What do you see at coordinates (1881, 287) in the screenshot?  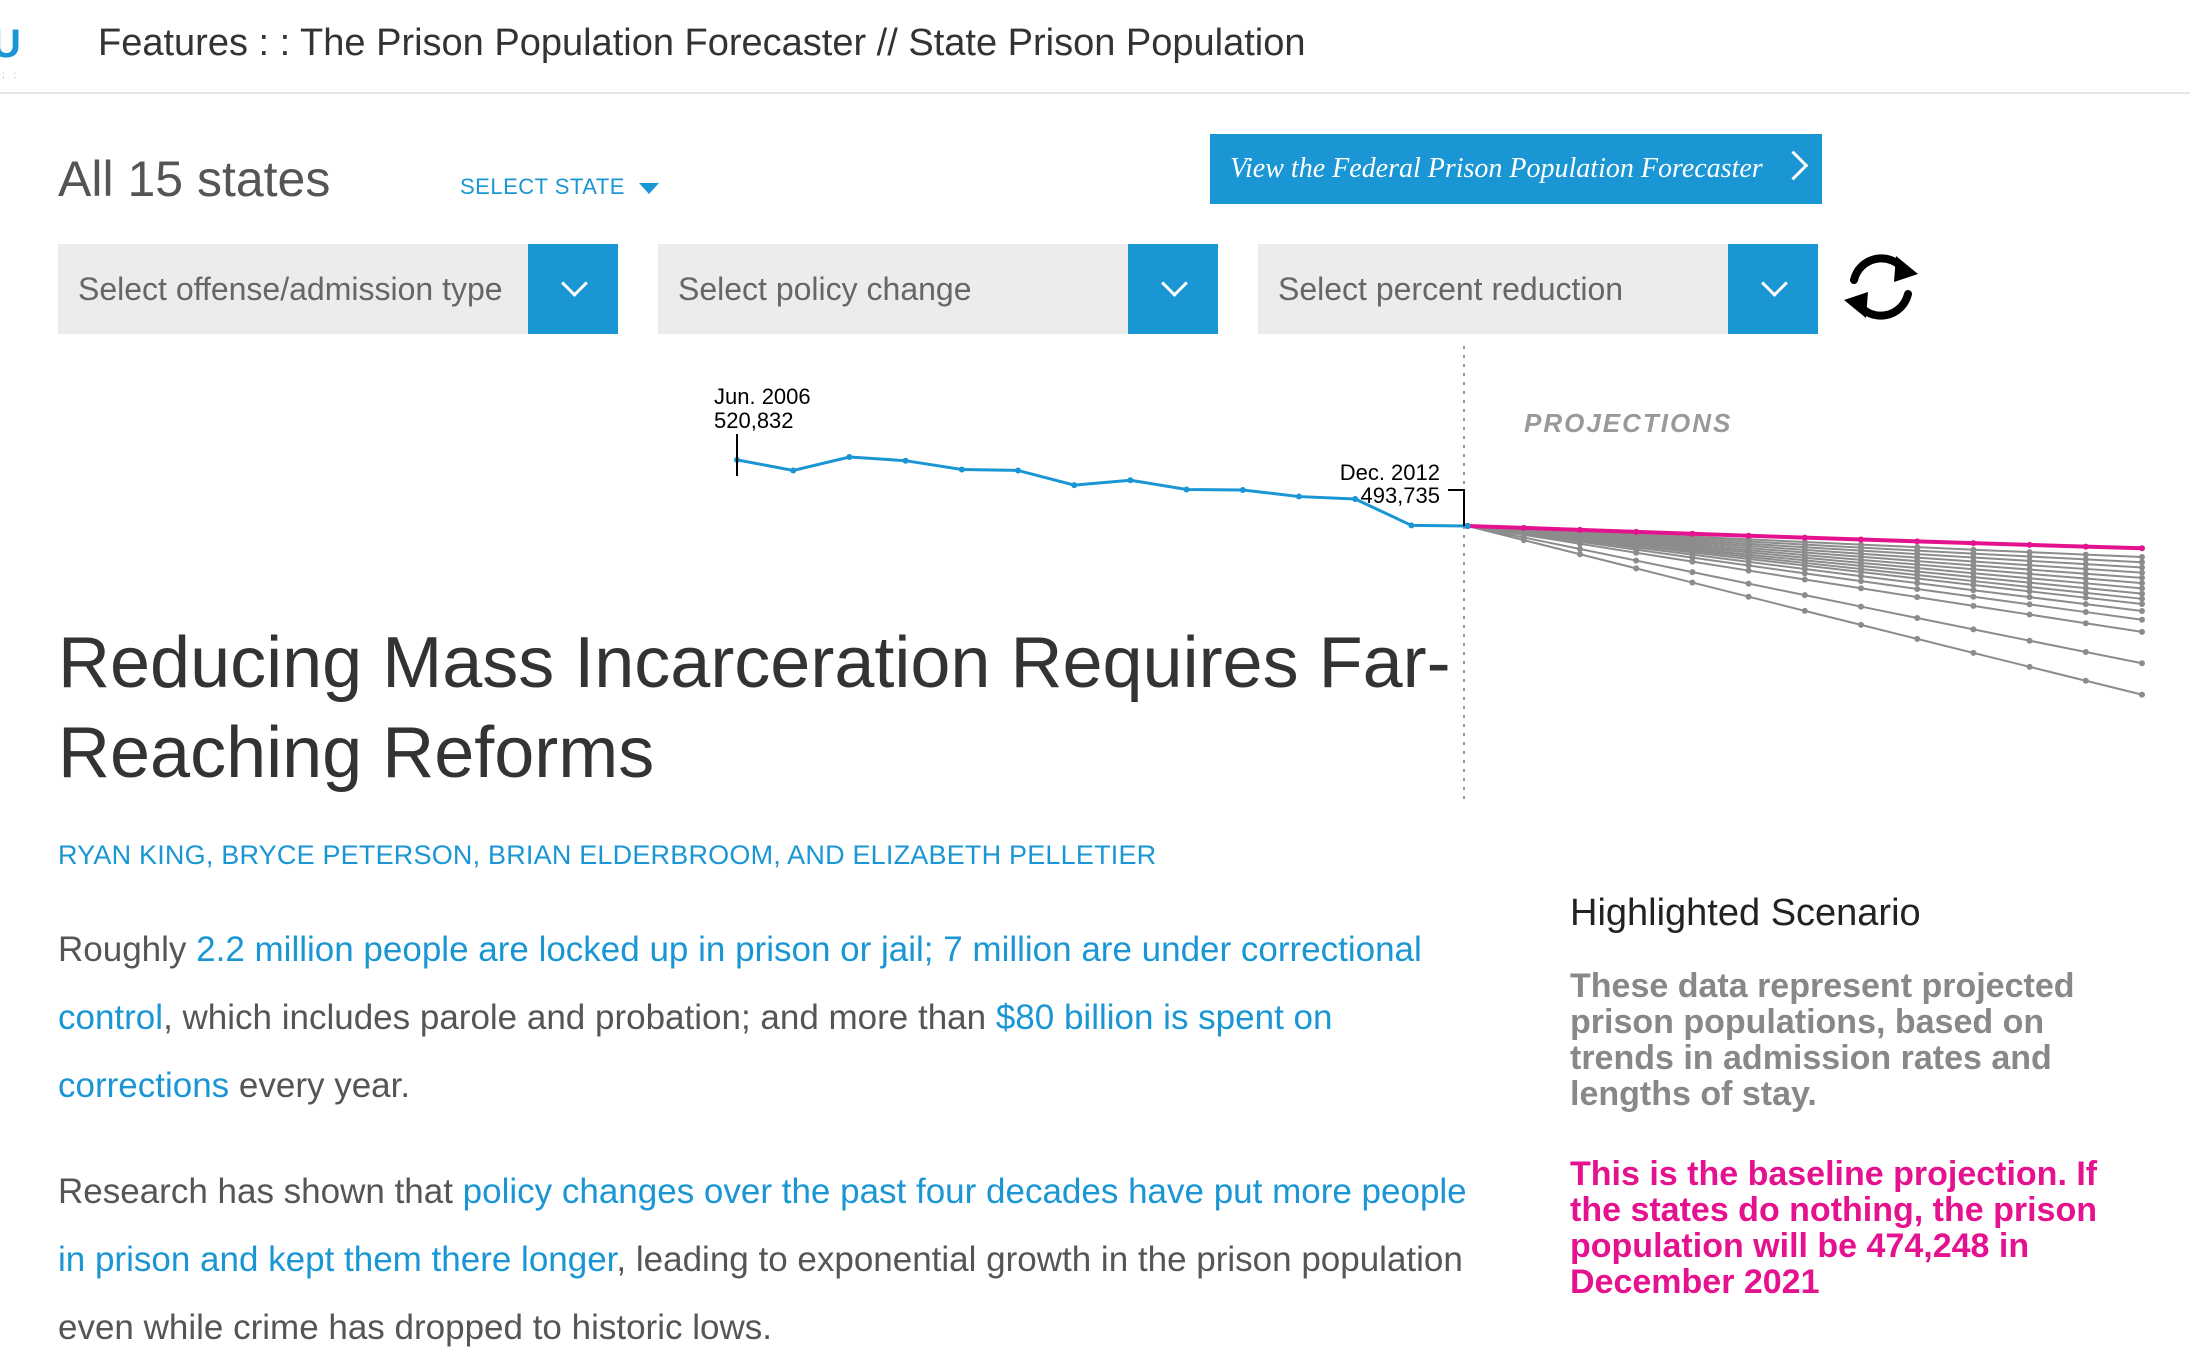 I see `refresh-icon` at bounding box center [1881, 287].